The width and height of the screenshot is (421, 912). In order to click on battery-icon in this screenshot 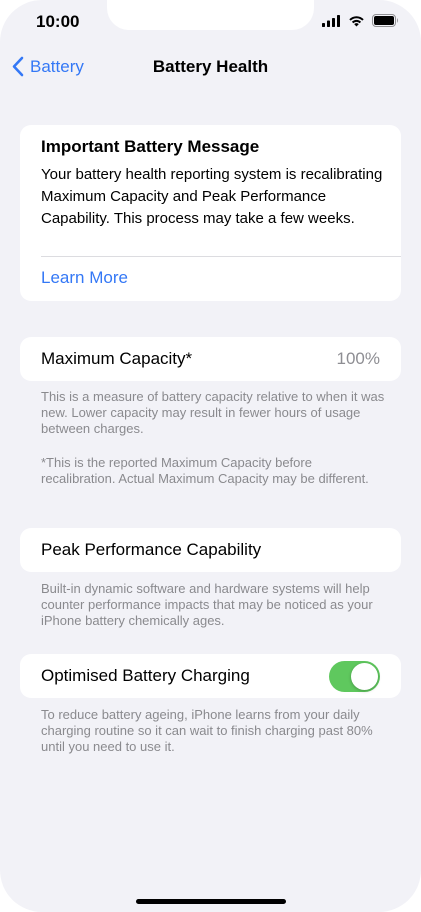, I will do `click(385, 23)`.